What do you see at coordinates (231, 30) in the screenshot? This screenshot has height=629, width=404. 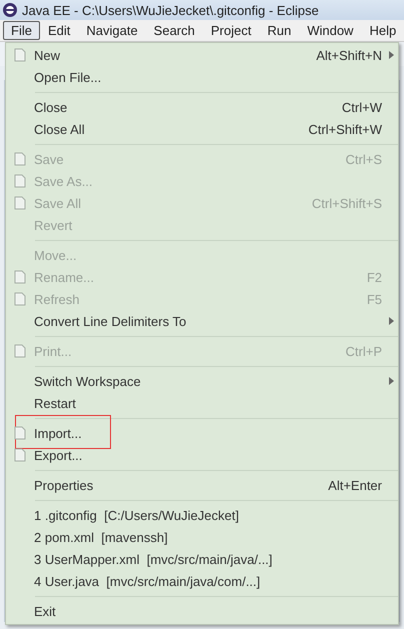 I see `menu-bar-item: Project` at bounding box center [231, 30].